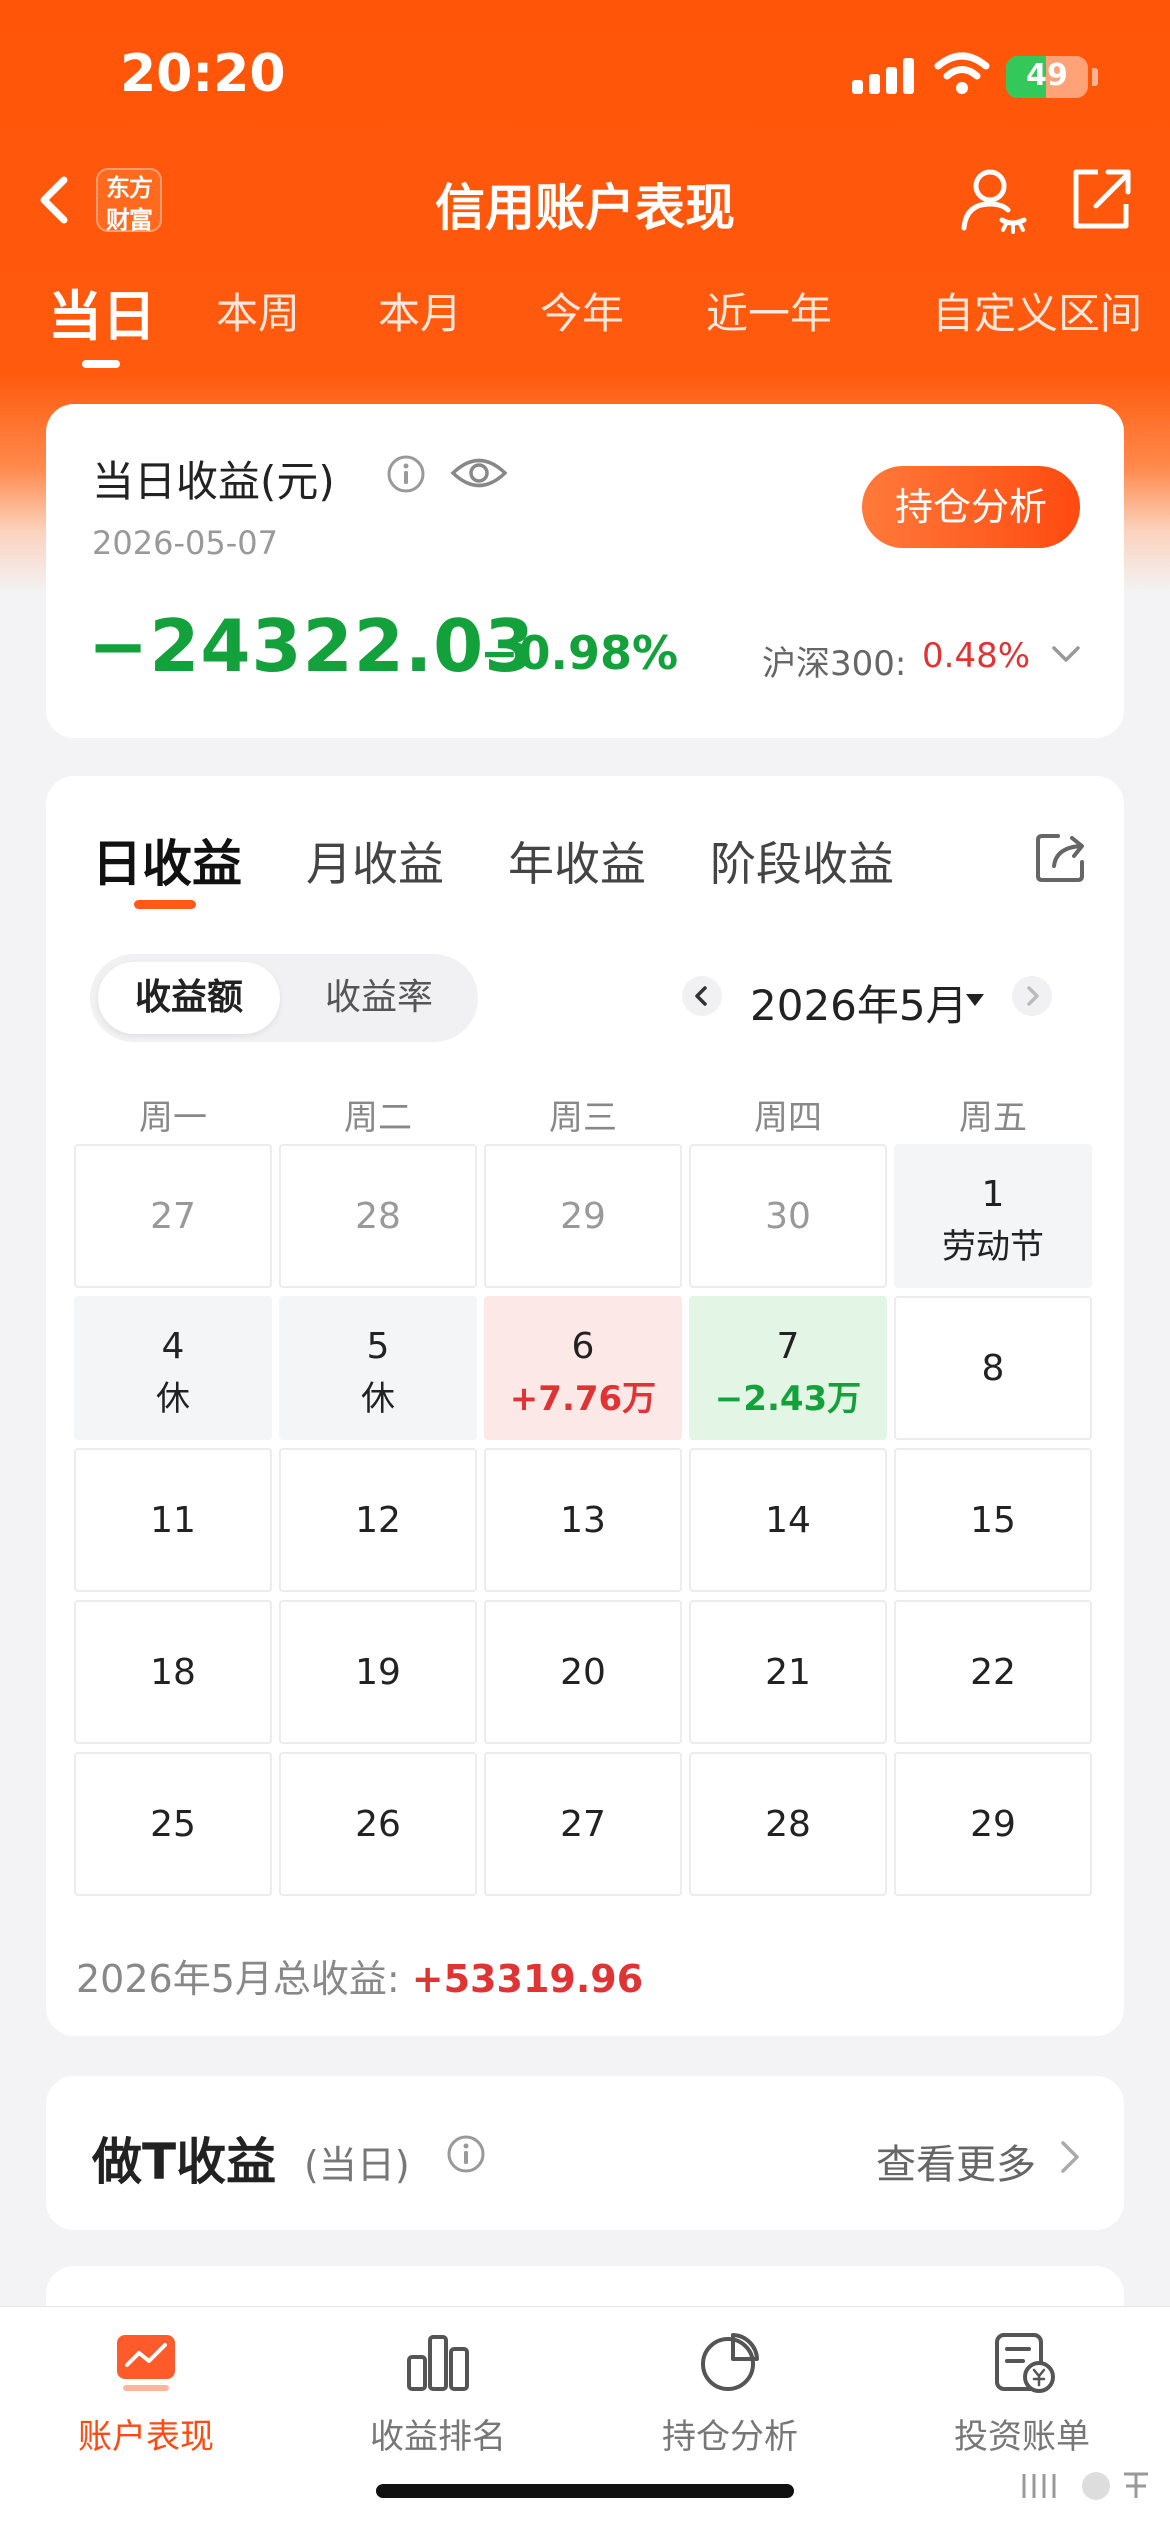  What do you see at coordinates (1022, 2392) in the screenshot?
I see `tab-investment-bill: 投资账单` at bounding box center [1022, 2392].